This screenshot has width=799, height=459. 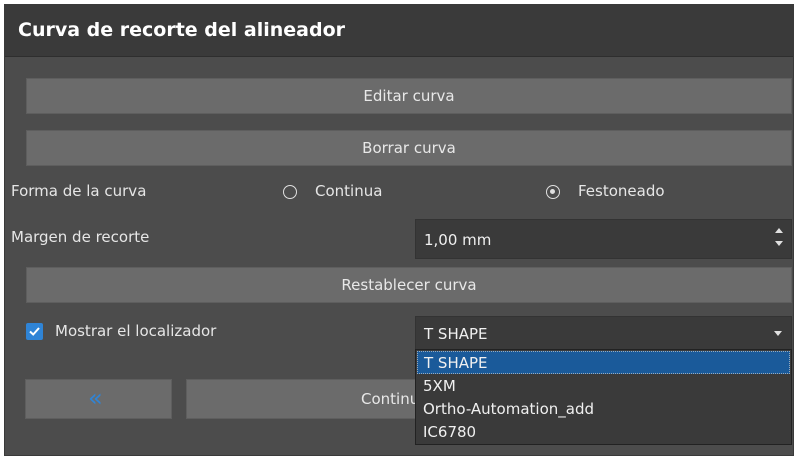 I want to click on continue-button: Continuar, so click(x=306, y=399).